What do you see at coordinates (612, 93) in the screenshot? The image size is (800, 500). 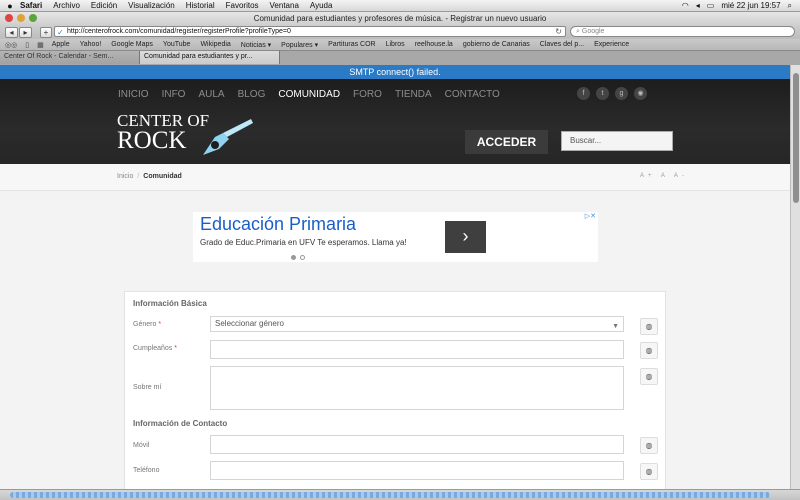 I see `social-links: f t g ◉` at bounding box center [612, 93].